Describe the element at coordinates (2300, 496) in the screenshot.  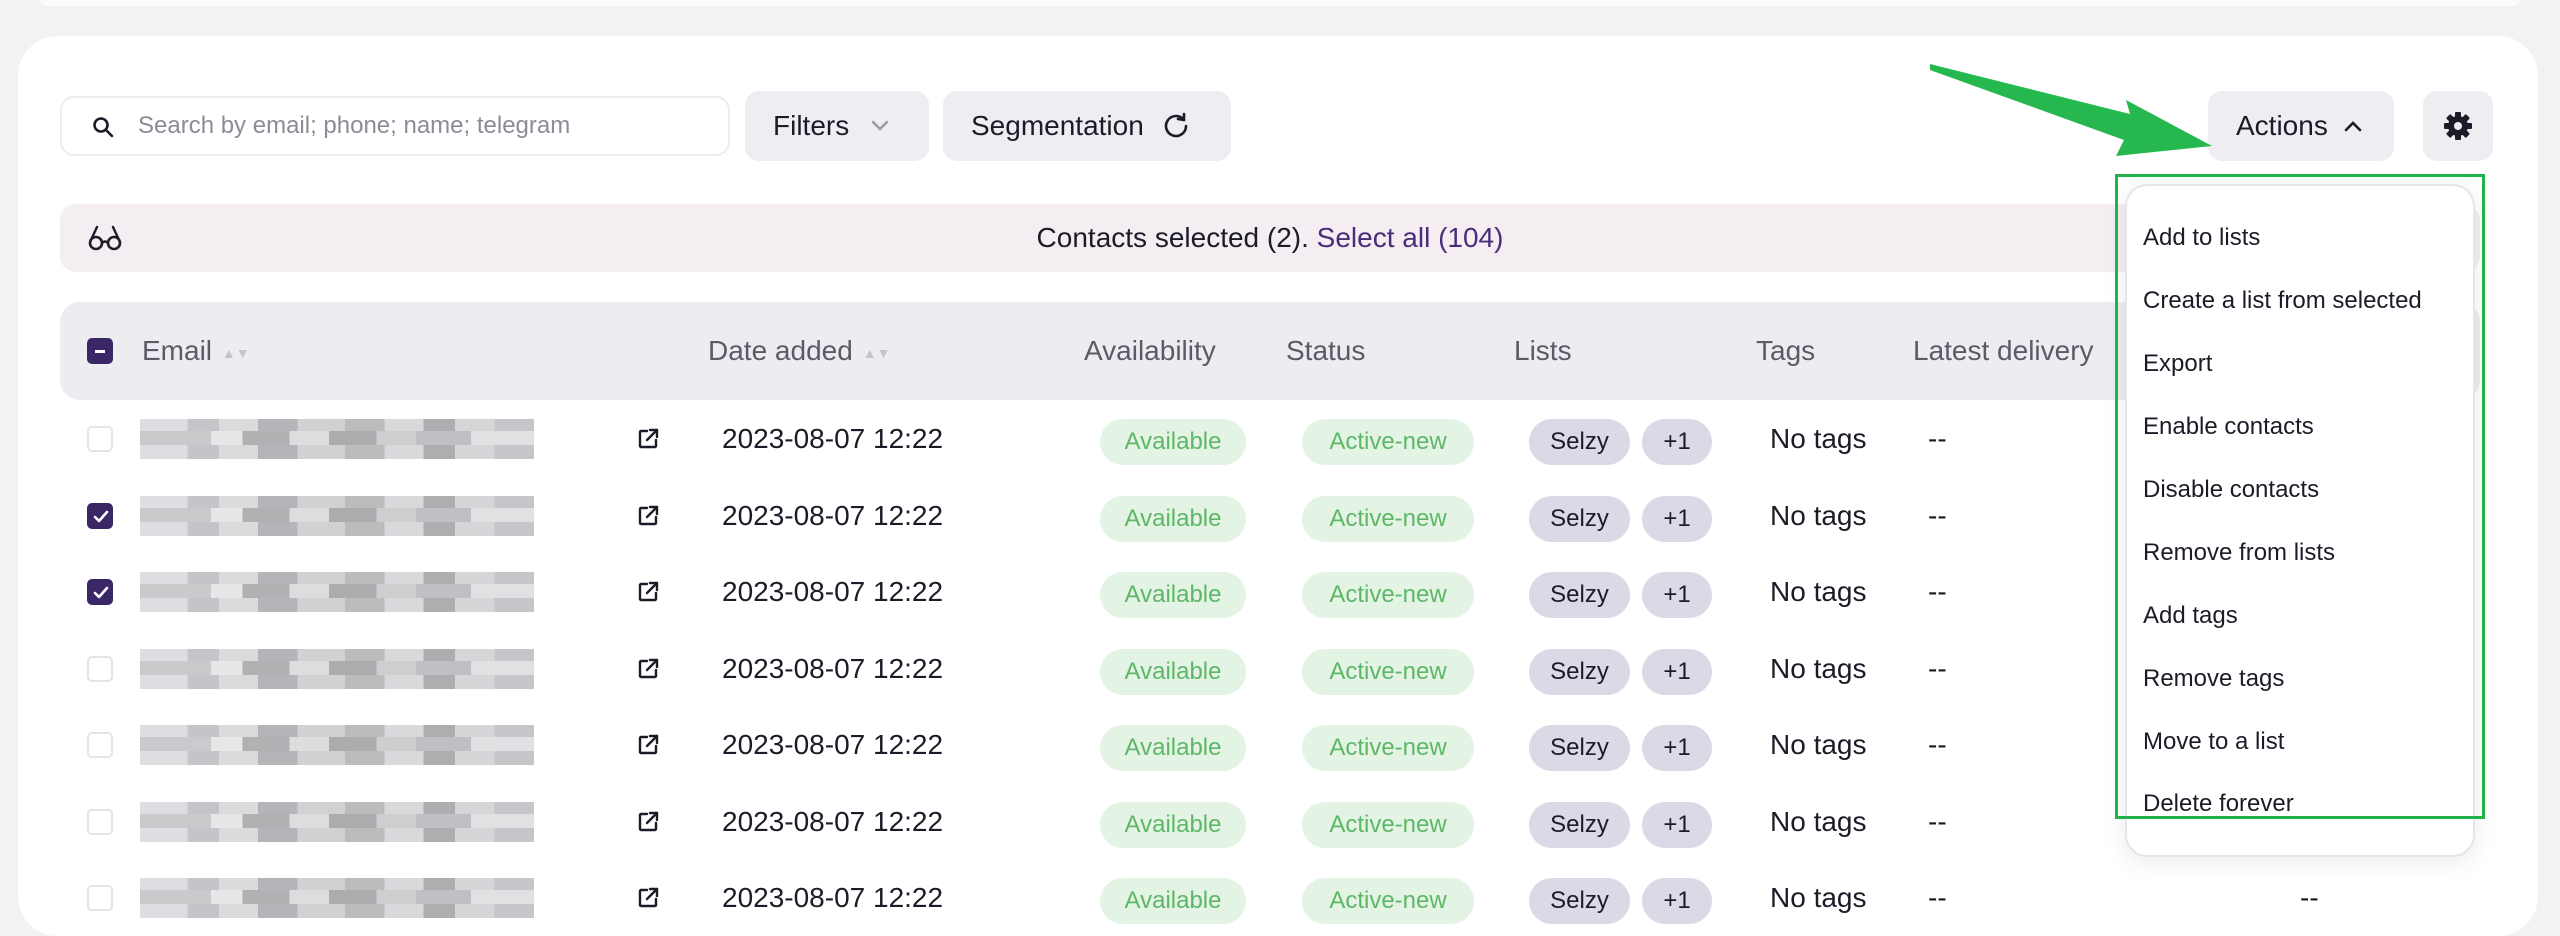
I see `highlight-frame` at that location.